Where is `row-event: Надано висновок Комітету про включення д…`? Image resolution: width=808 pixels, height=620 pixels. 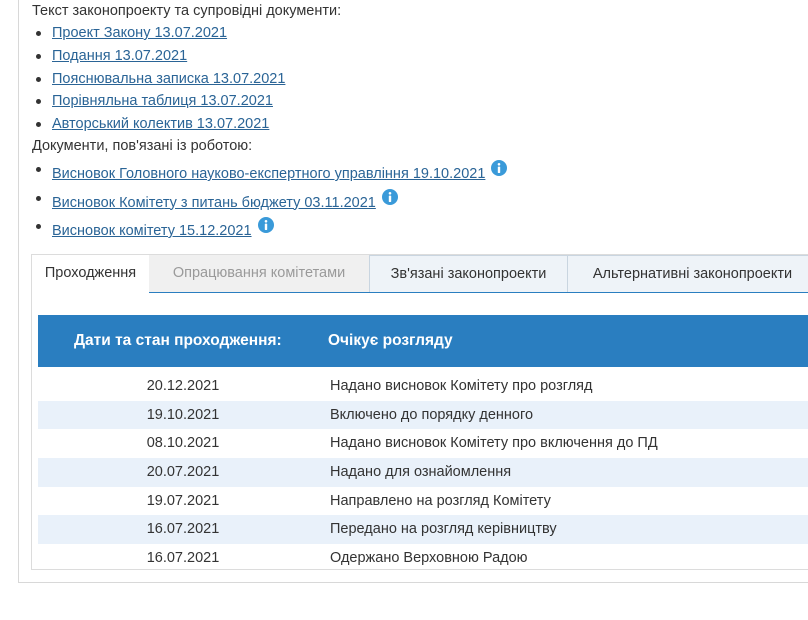
row-event: Надано висновок Комітету про включення д… is located at coordinates (494, 443).